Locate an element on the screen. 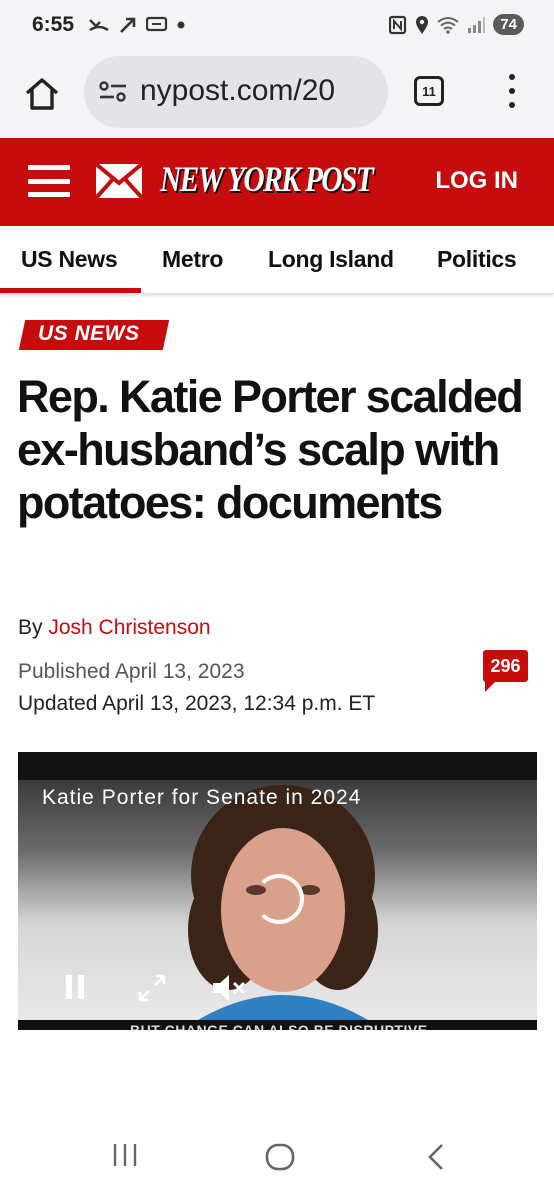  dot-icon is located at coordinates (181, 25).